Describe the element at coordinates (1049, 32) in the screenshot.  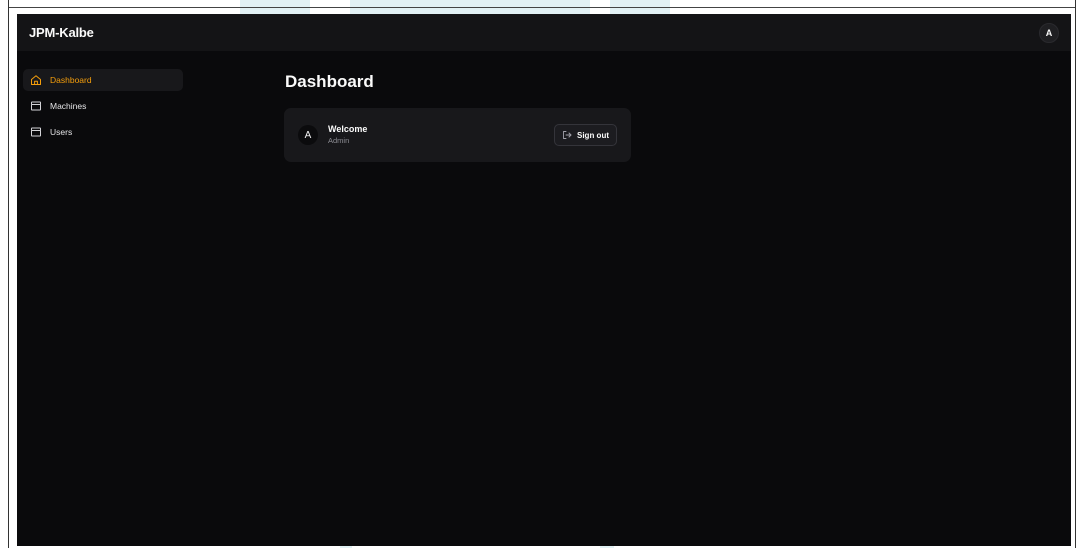
I see `user-avatar-button: A` at that location.